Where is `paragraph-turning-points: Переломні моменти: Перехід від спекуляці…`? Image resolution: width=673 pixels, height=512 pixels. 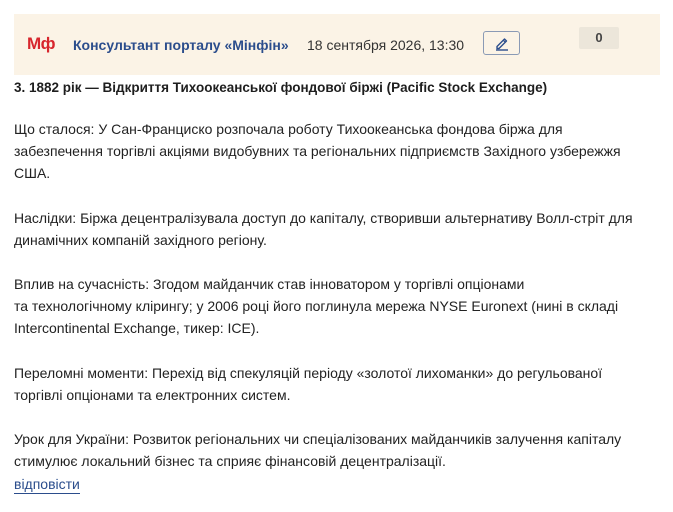
paragraph-turning-points: Переломні моменти: Перехід від спекуляці… is located at coordinates (337, 384).